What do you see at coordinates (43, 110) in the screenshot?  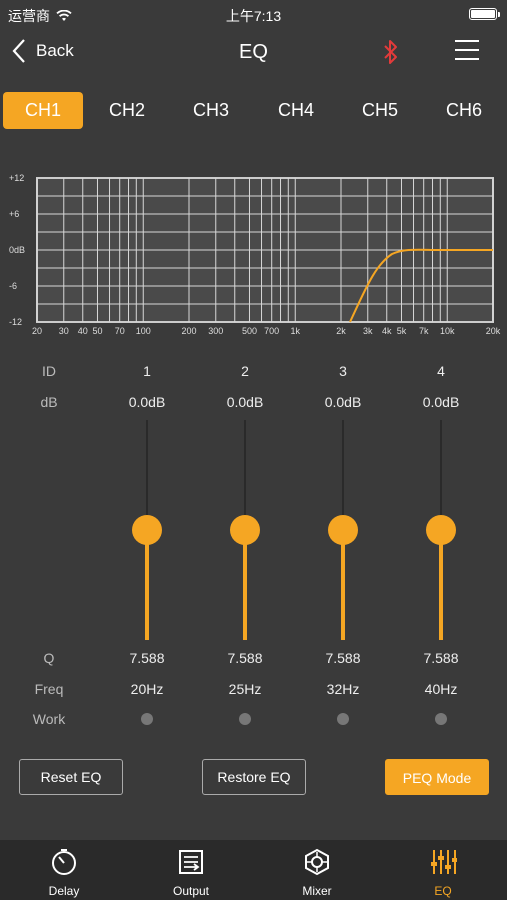 I see `tab-ch1: CH1` at bounding box center [43, 110].